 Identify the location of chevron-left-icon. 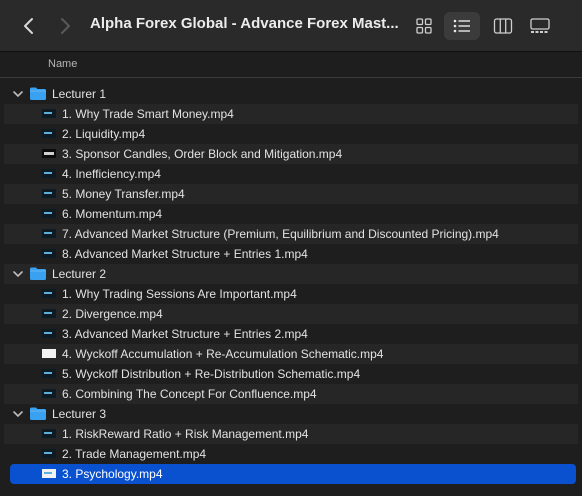
(28, 26).